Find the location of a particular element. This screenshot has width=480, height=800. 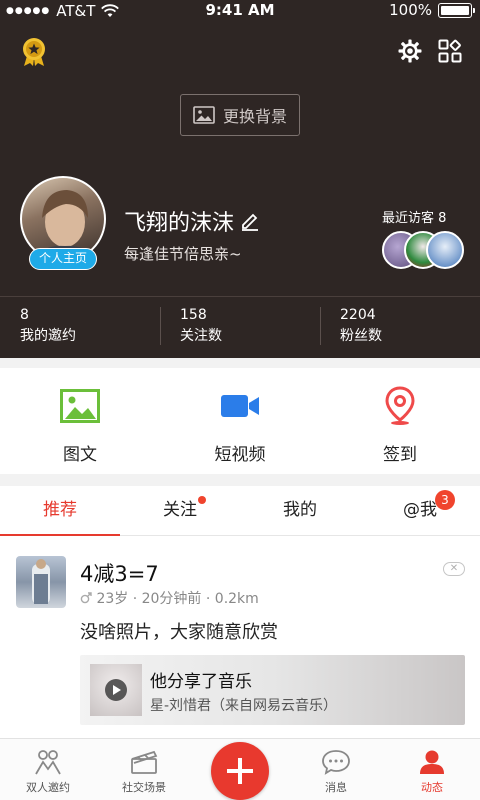

stat-label: 关注数 is located at coordinates (201, 336).